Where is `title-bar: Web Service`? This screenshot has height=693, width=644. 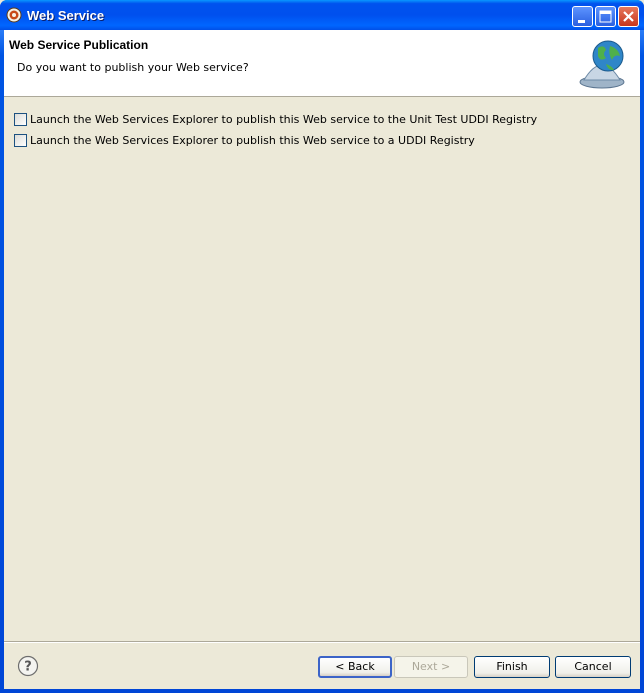 title-bar: Web Service is located at coordinates (322, 15).